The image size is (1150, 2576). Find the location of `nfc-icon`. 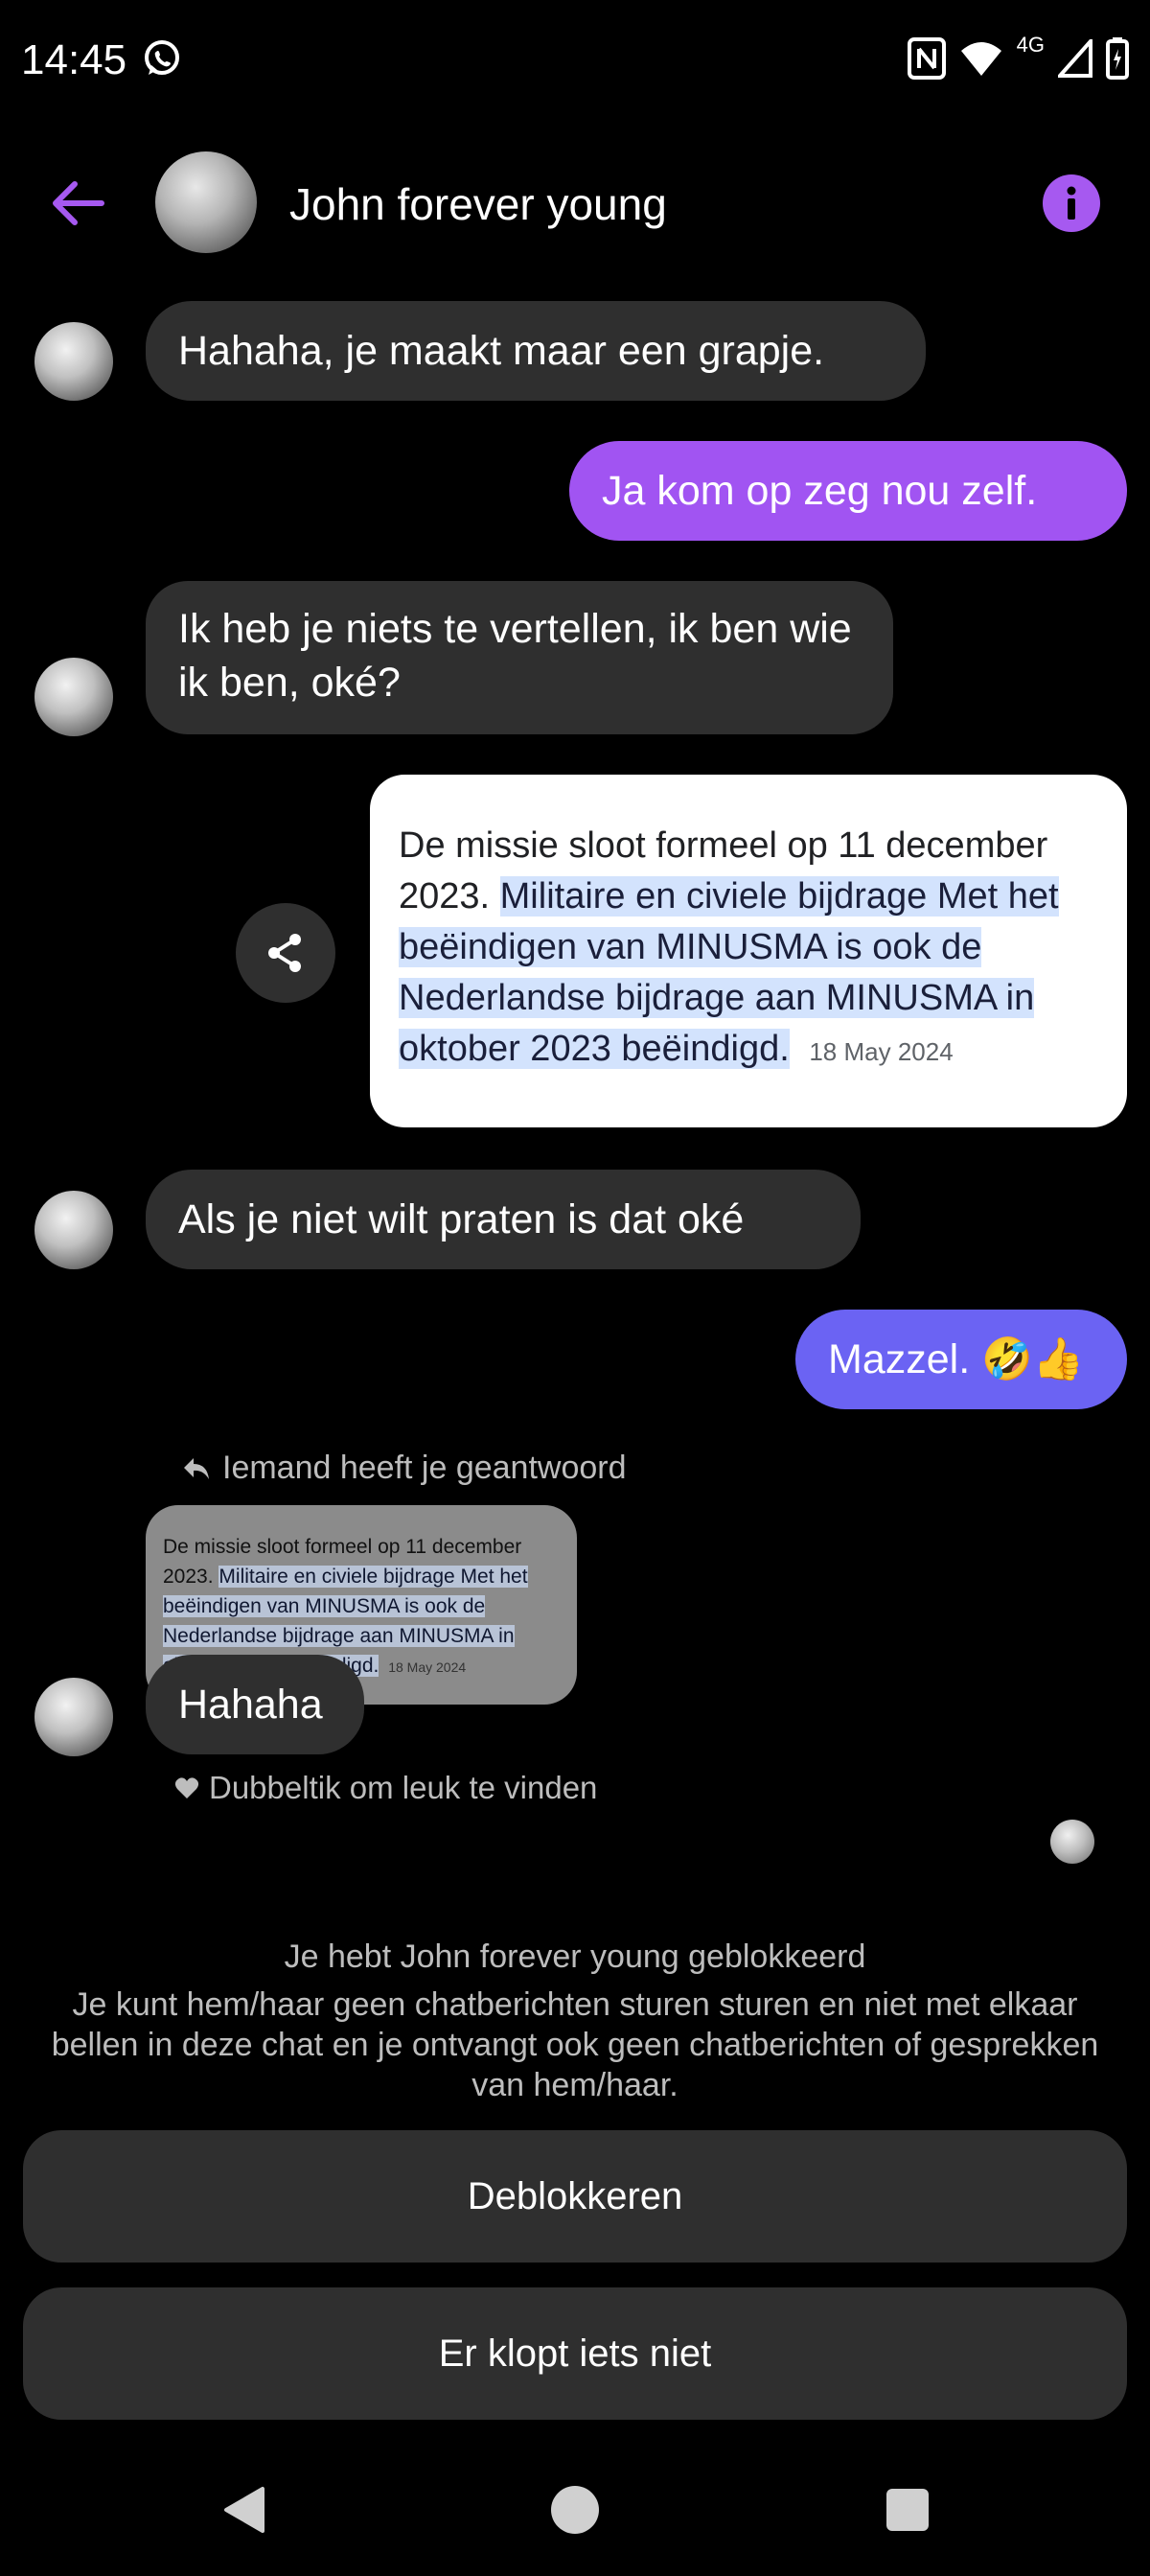

nfc-icon is located at coordinates (926, 59).